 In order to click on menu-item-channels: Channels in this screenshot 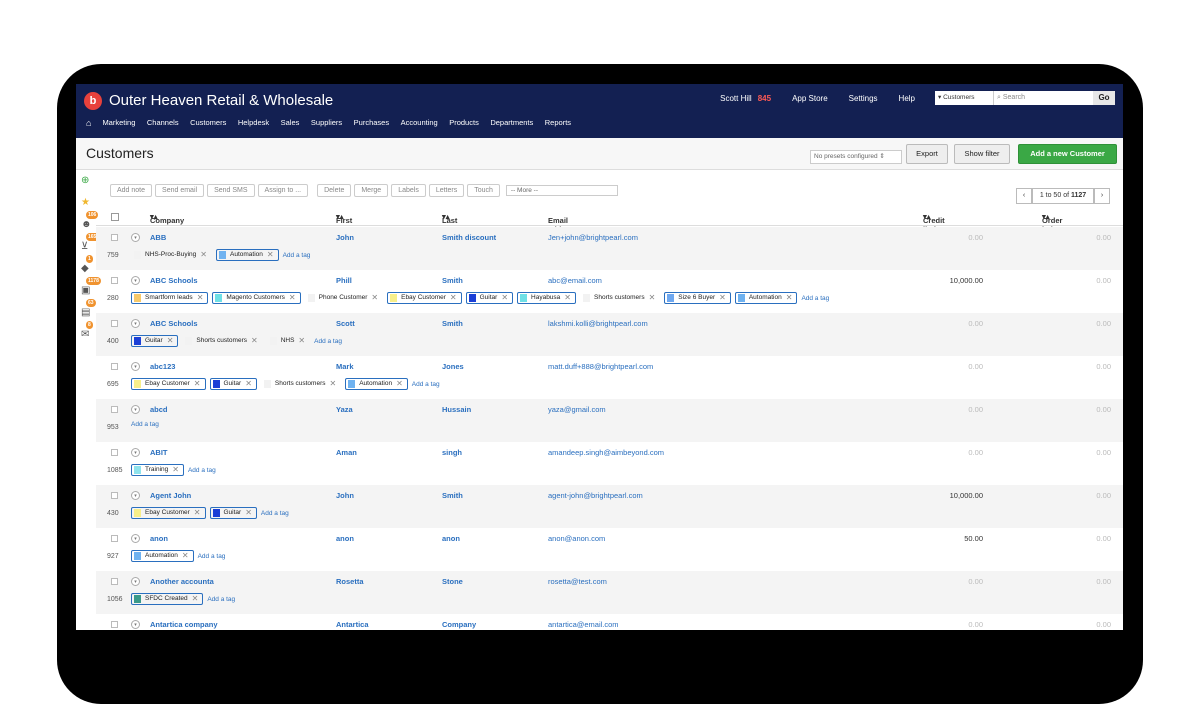, I will do `click(163, 123)`.